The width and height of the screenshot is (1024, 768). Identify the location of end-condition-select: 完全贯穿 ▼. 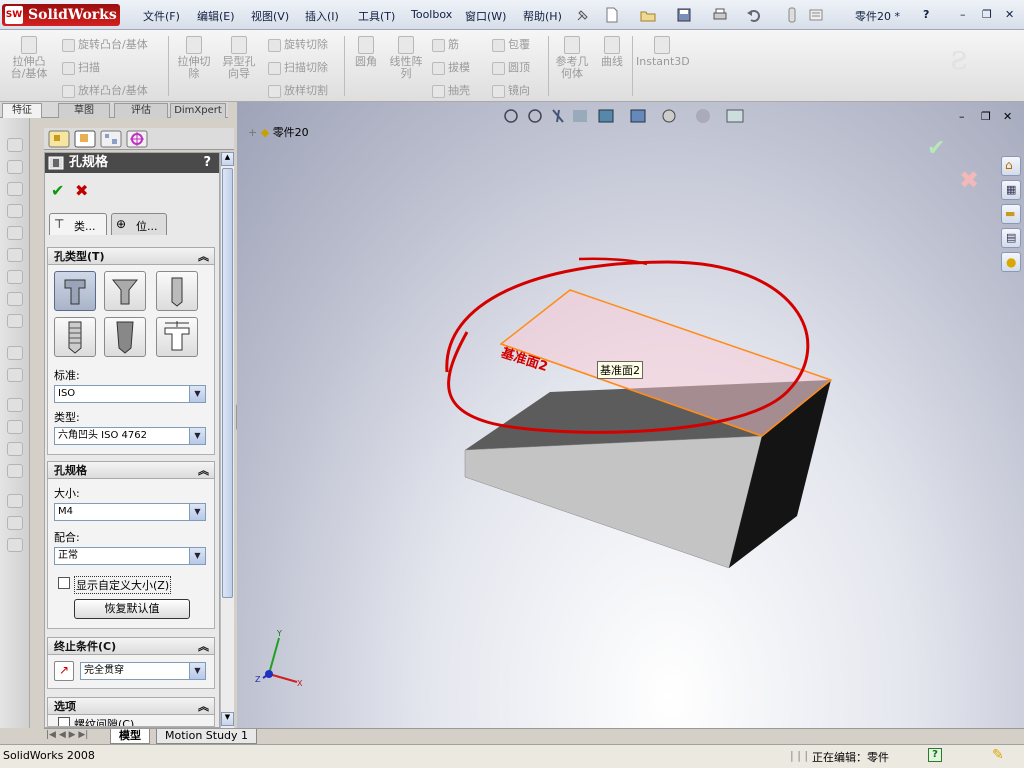
(143, 671).